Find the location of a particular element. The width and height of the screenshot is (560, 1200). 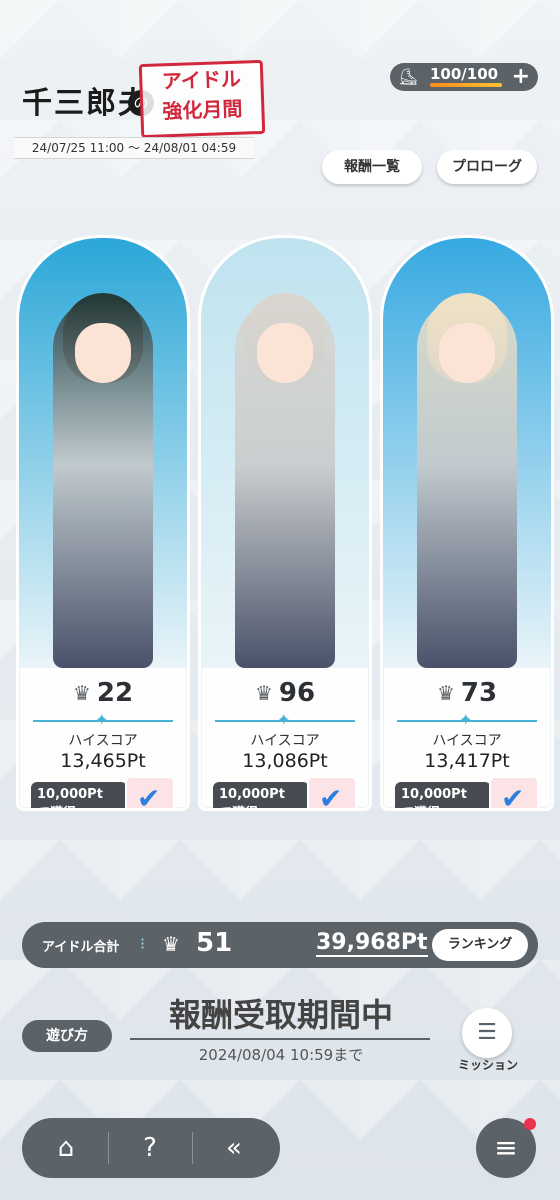

idol-rank: 96 is located at coordinates (297, 693).